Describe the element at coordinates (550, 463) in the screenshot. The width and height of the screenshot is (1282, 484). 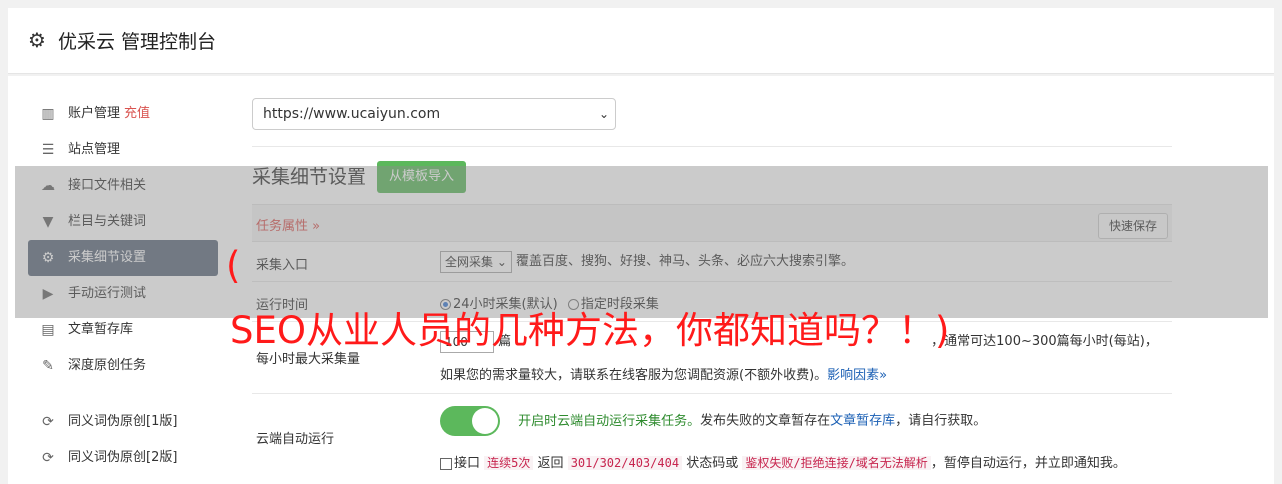
I see `pause-text-1: 返回` at that location.